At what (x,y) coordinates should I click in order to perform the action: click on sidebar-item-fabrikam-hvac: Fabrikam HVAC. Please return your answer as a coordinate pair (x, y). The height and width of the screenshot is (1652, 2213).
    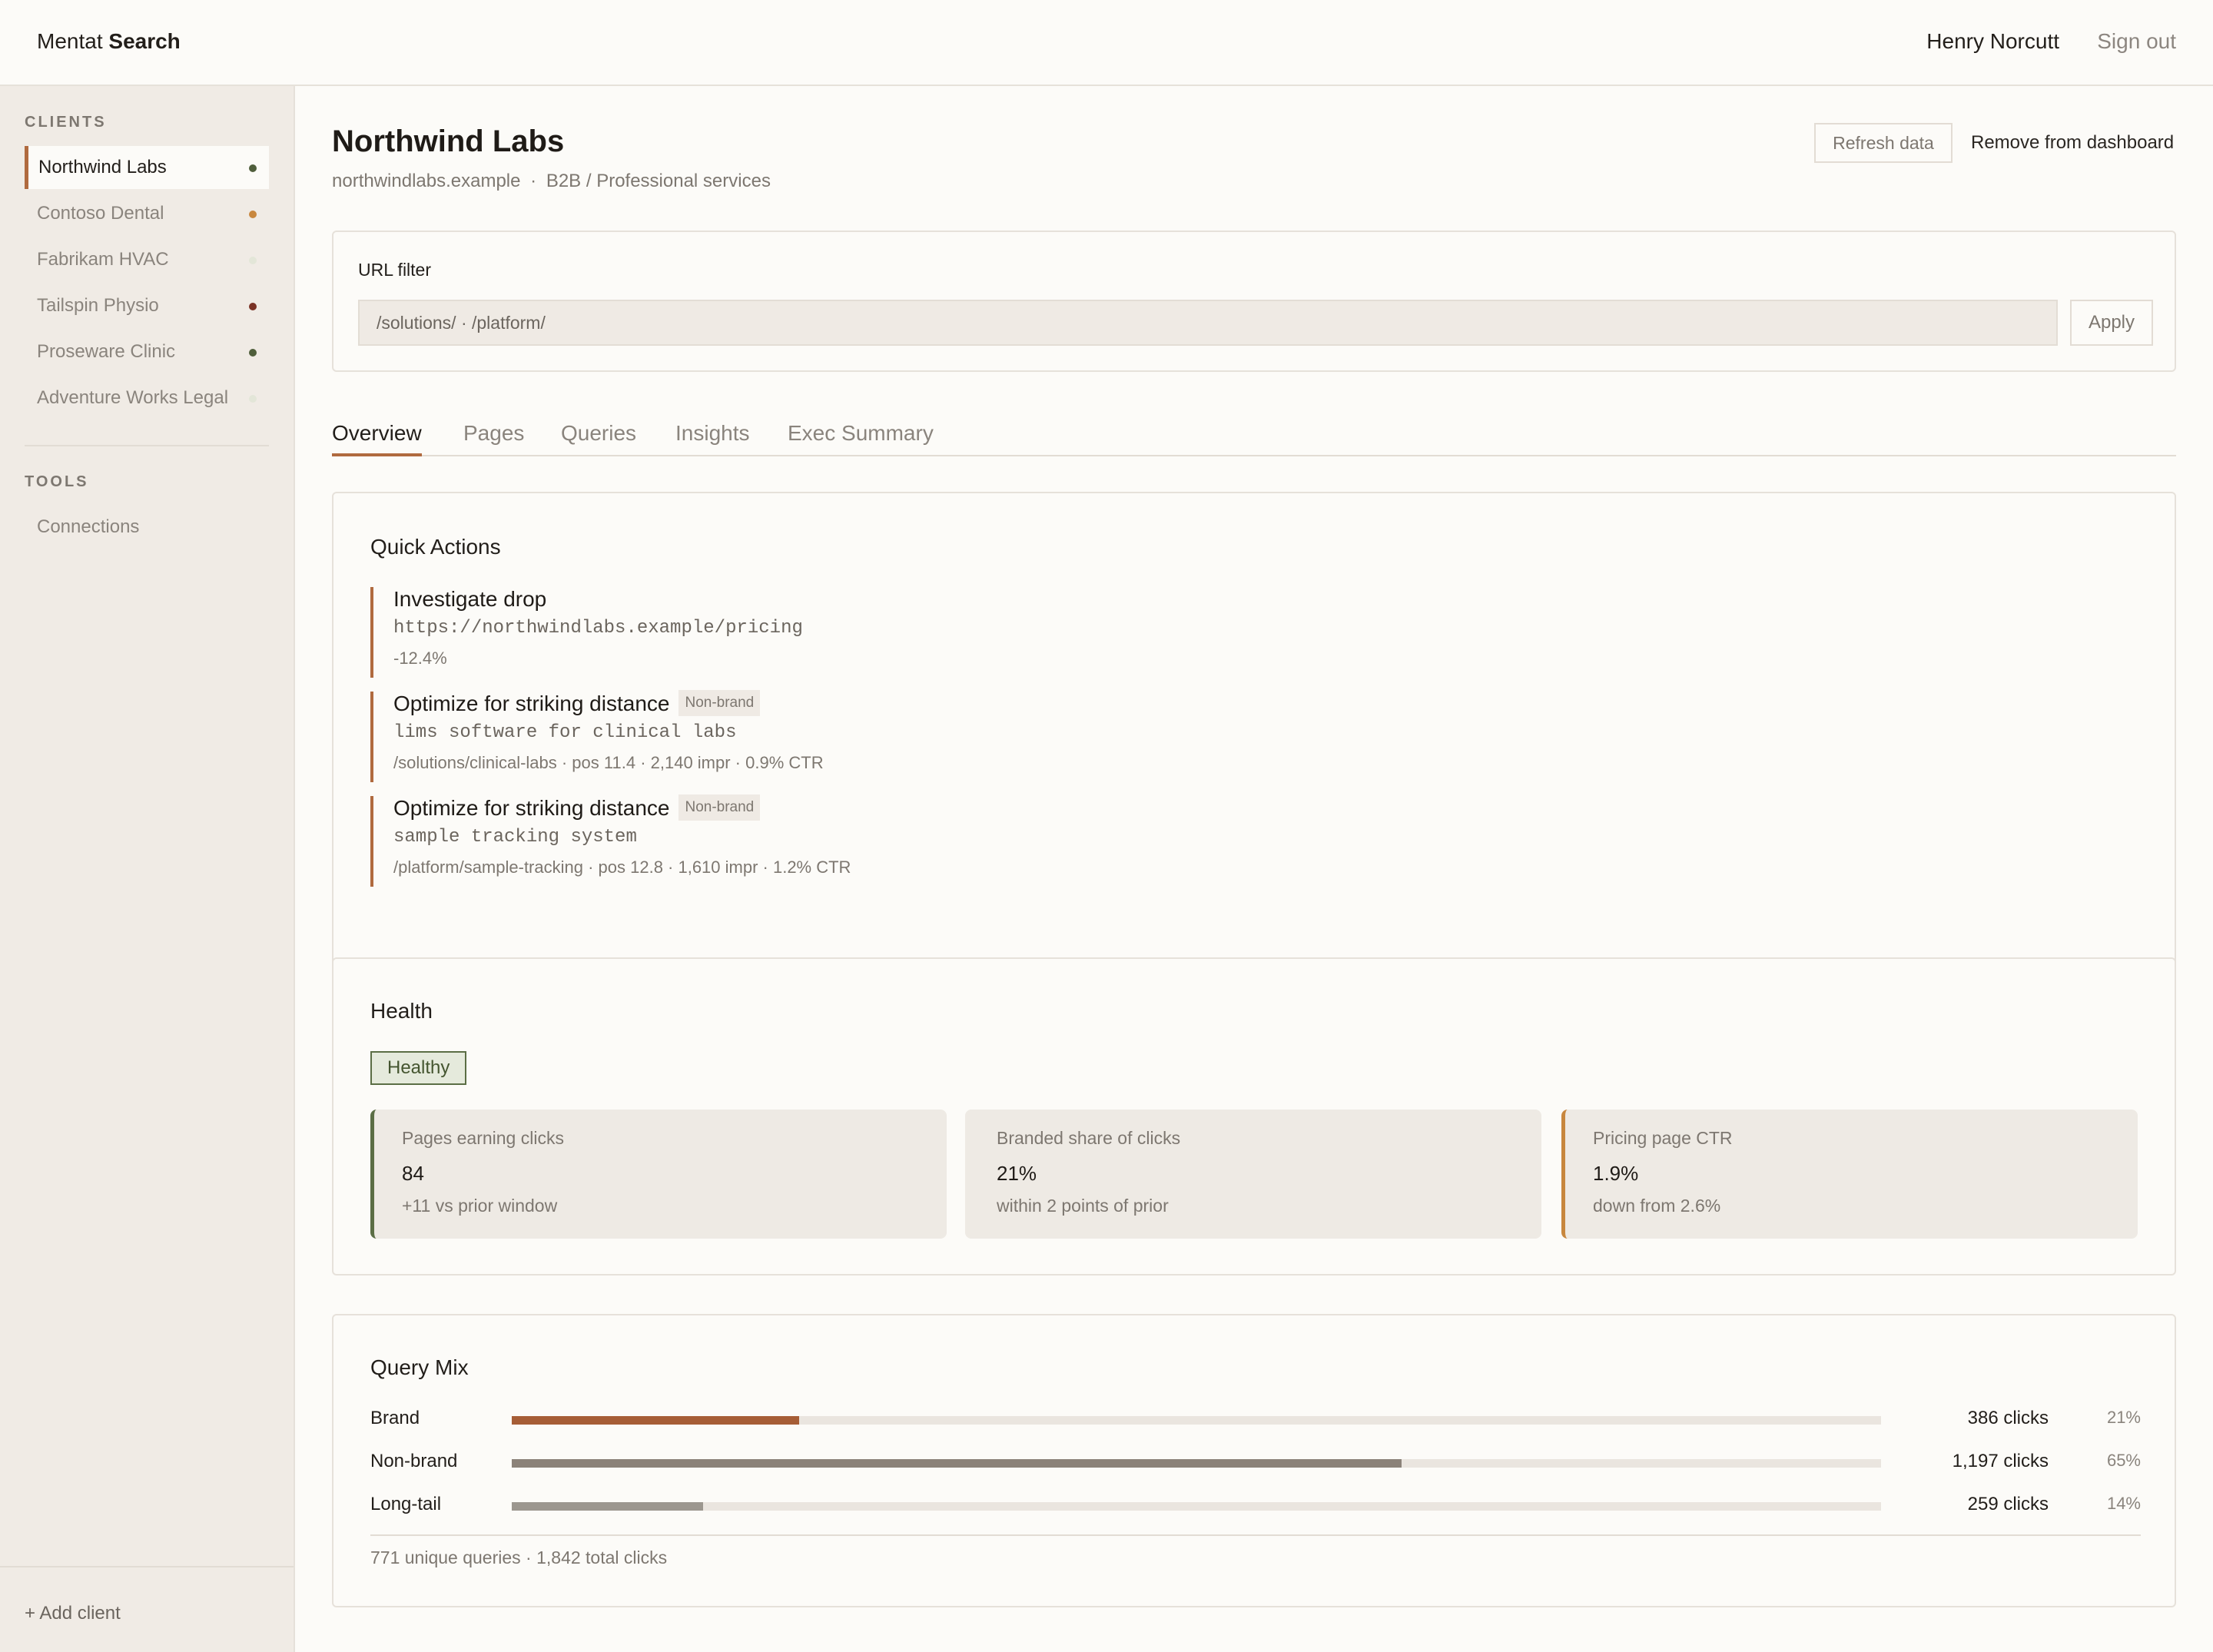
    Looking at the image, I should click on (147, 259).